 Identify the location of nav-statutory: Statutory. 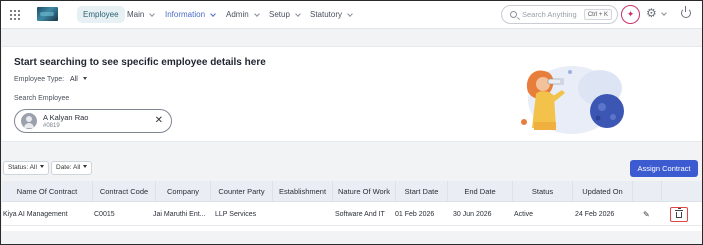
(331, 14).